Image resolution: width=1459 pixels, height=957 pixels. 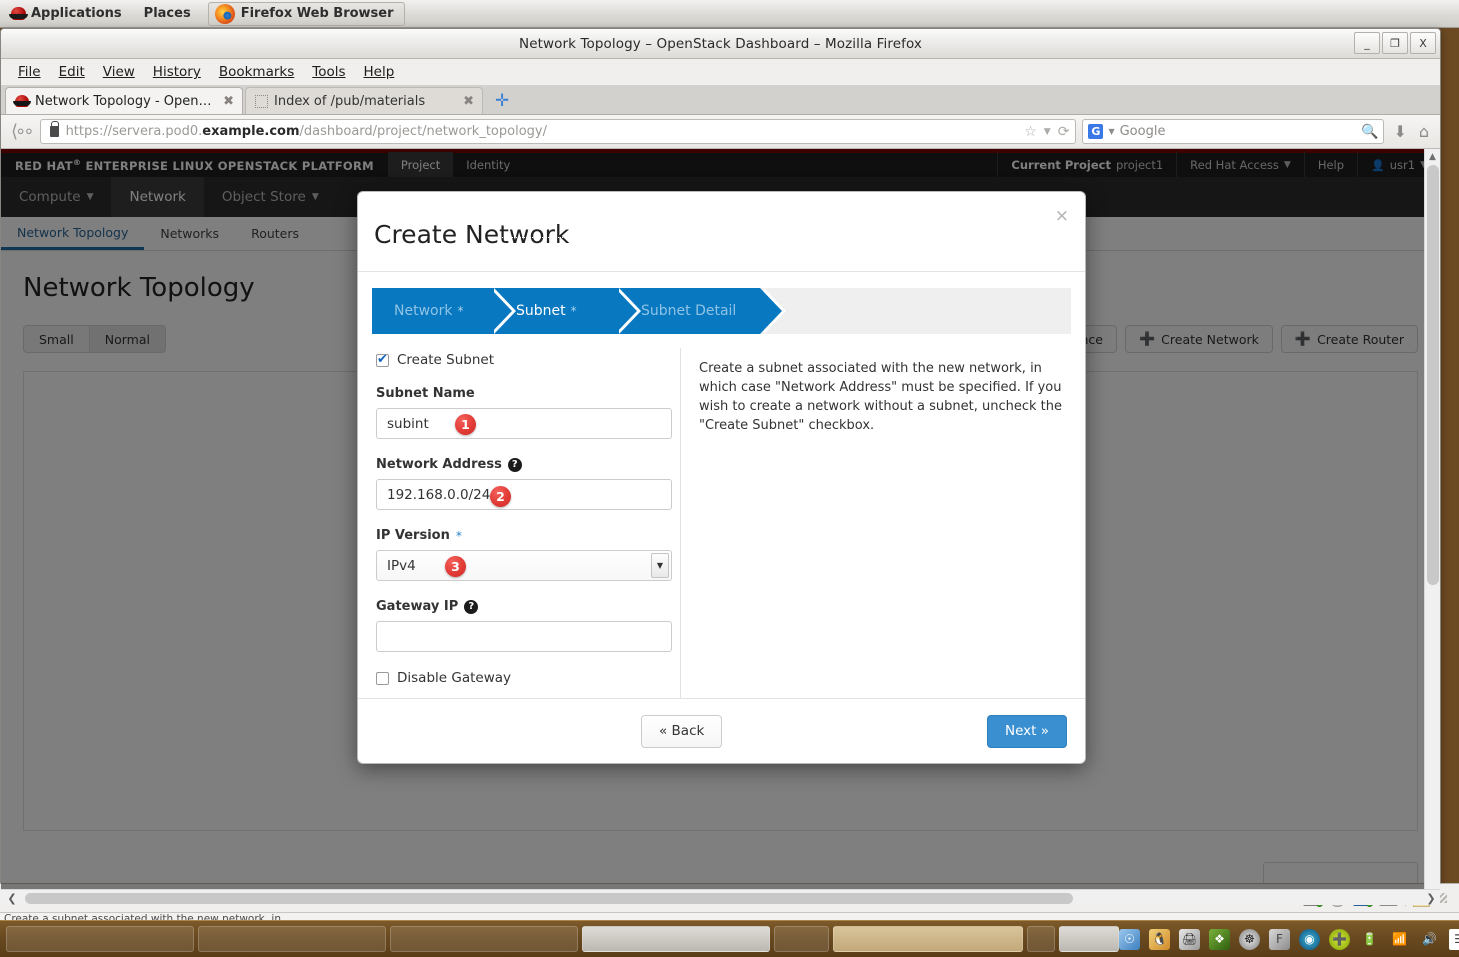 What do you see at coordinates (1030, 132) in the screenshot?
I see `bookmark-star-icon: ☆` at bounding box center [1030, 132].